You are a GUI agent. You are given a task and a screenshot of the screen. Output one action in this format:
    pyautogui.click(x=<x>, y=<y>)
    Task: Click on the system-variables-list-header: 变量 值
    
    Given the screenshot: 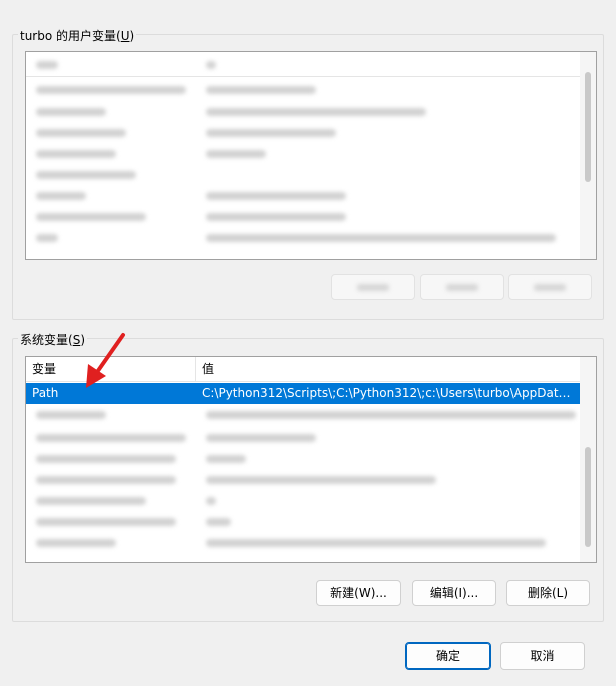 What is the action you would take?
    pyautogui.click(x=303, y=369)
    